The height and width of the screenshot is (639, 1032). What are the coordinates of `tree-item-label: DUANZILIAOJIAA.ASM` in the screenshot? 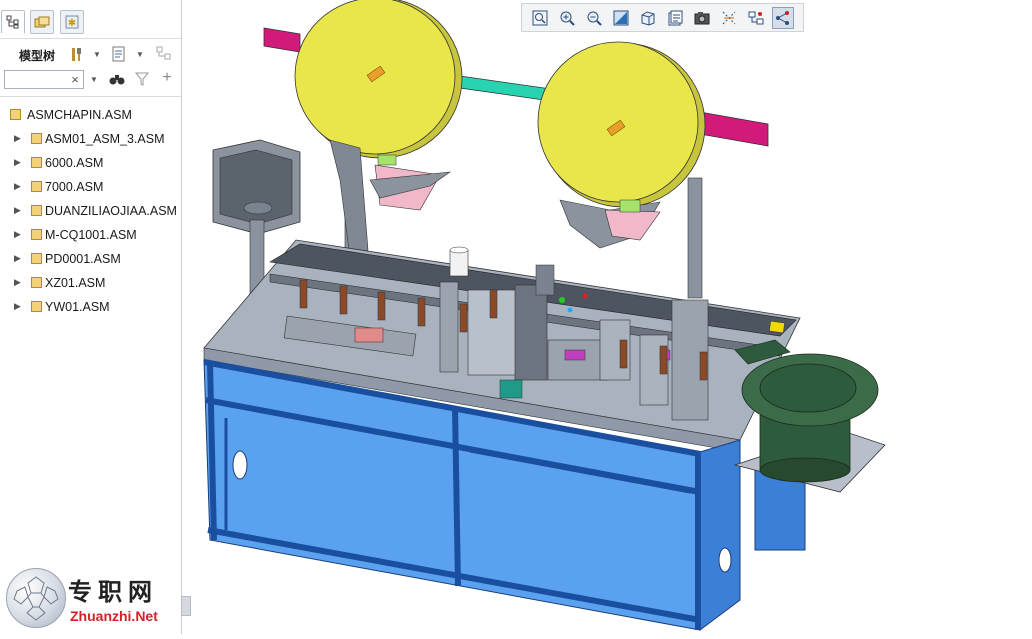 It's located at (111, 211).